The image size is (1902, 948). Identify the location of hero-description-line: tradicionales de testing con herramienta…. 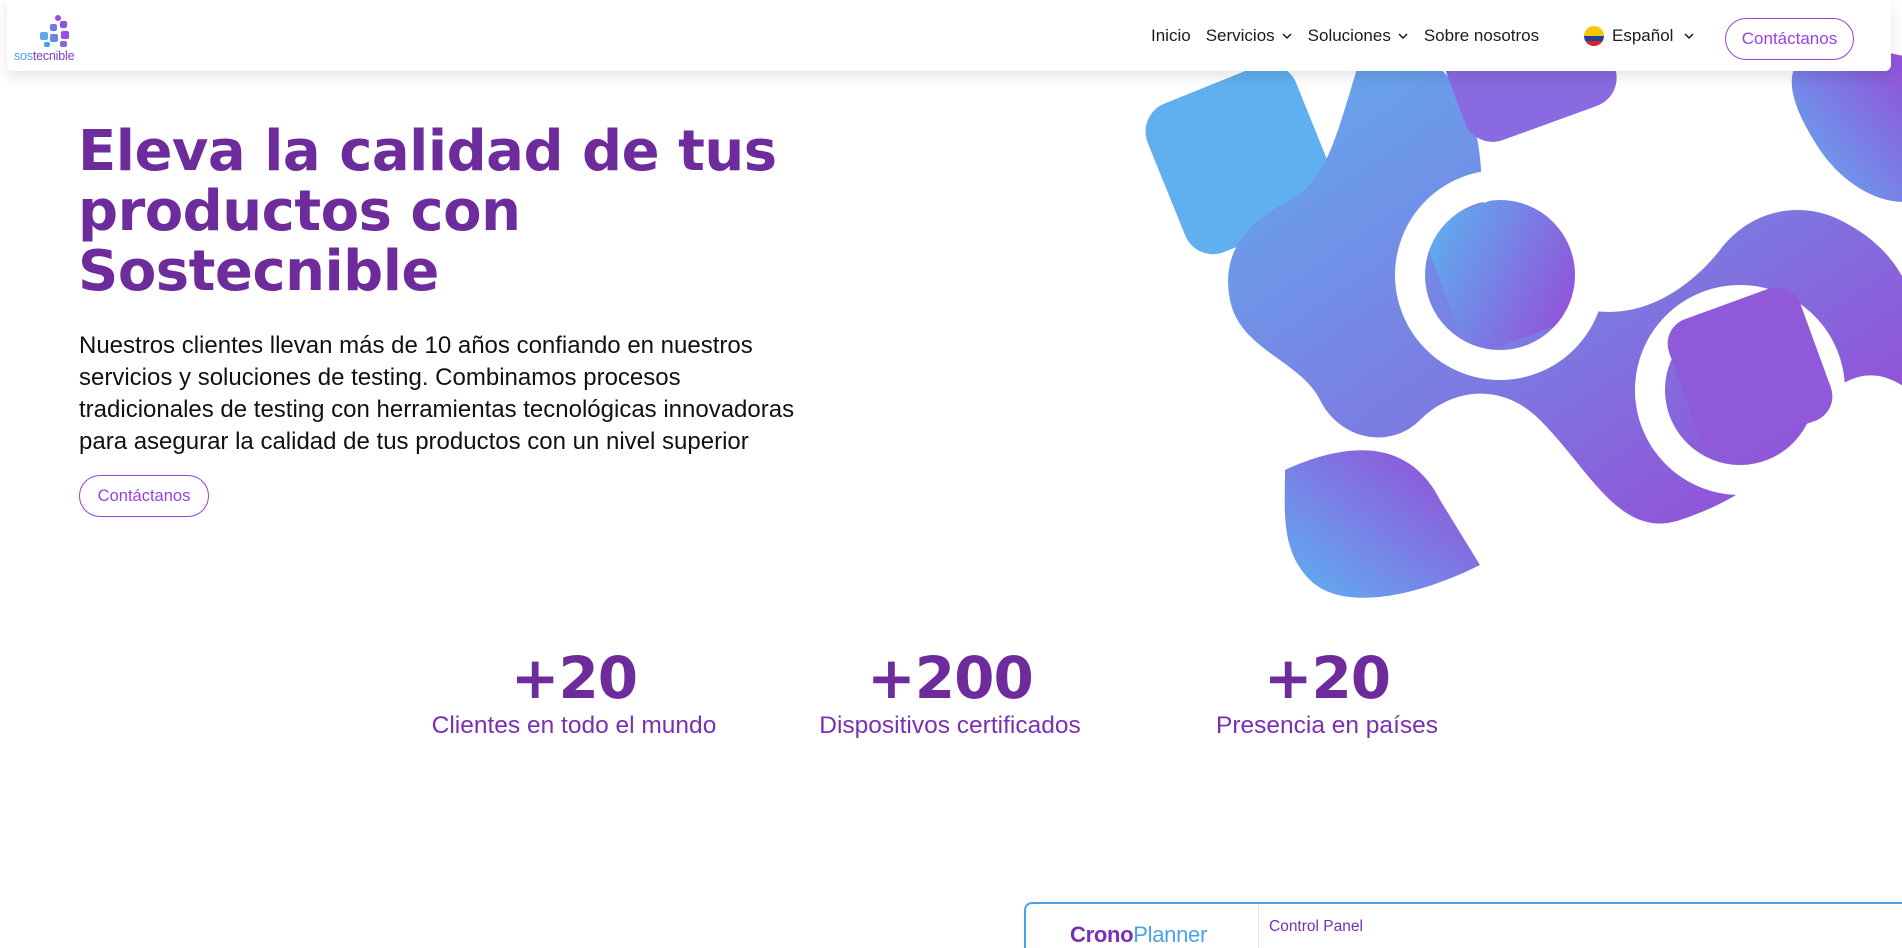
(437, 409).